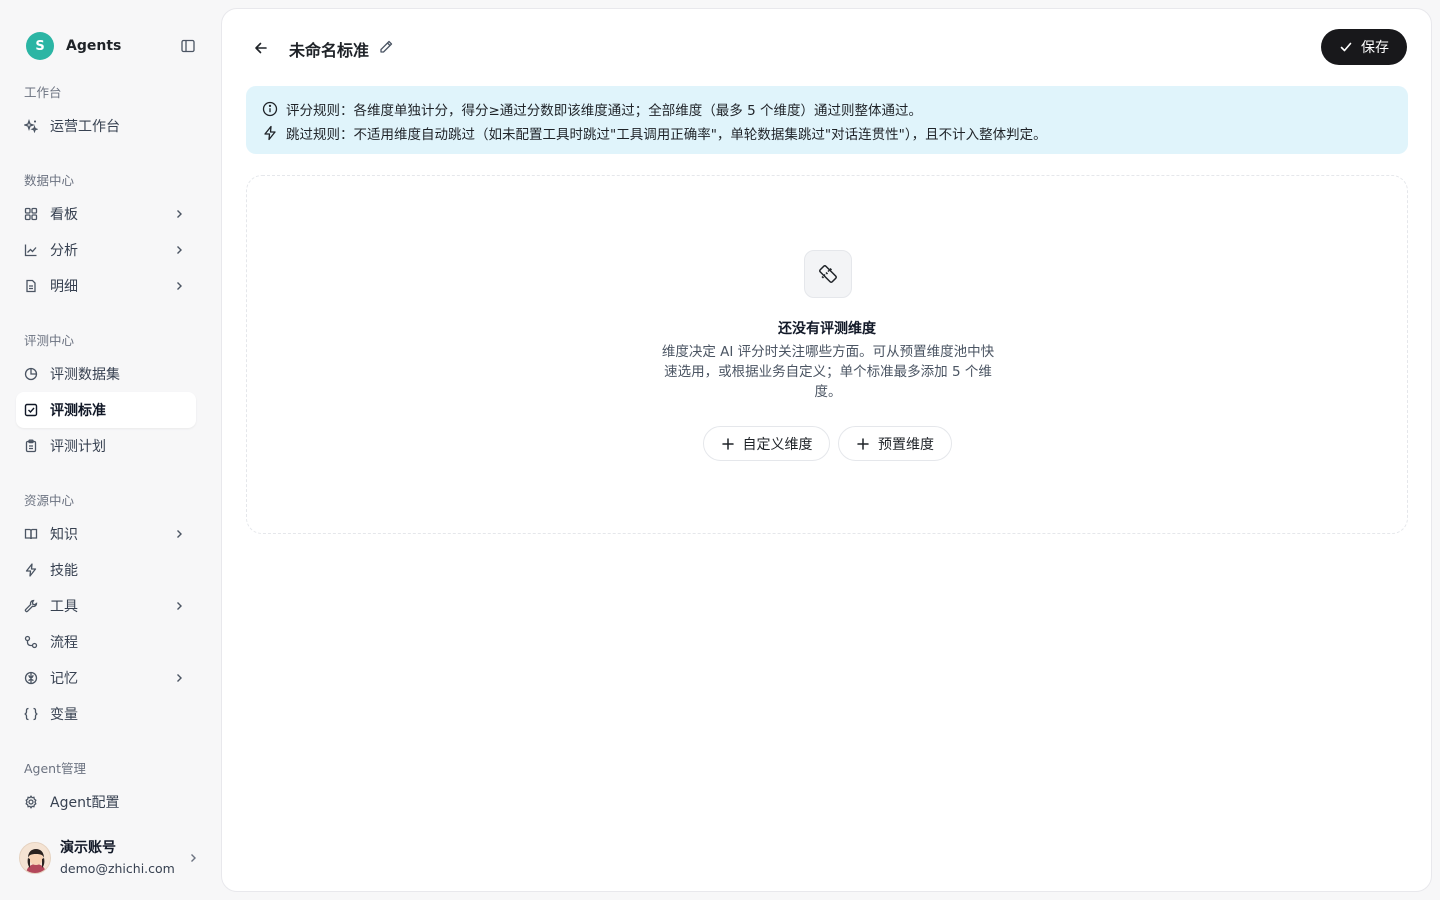 Image resolution: width=1440 pixels, height=900 pixels. I want to click on brand-logo: S, so click(40, 46).